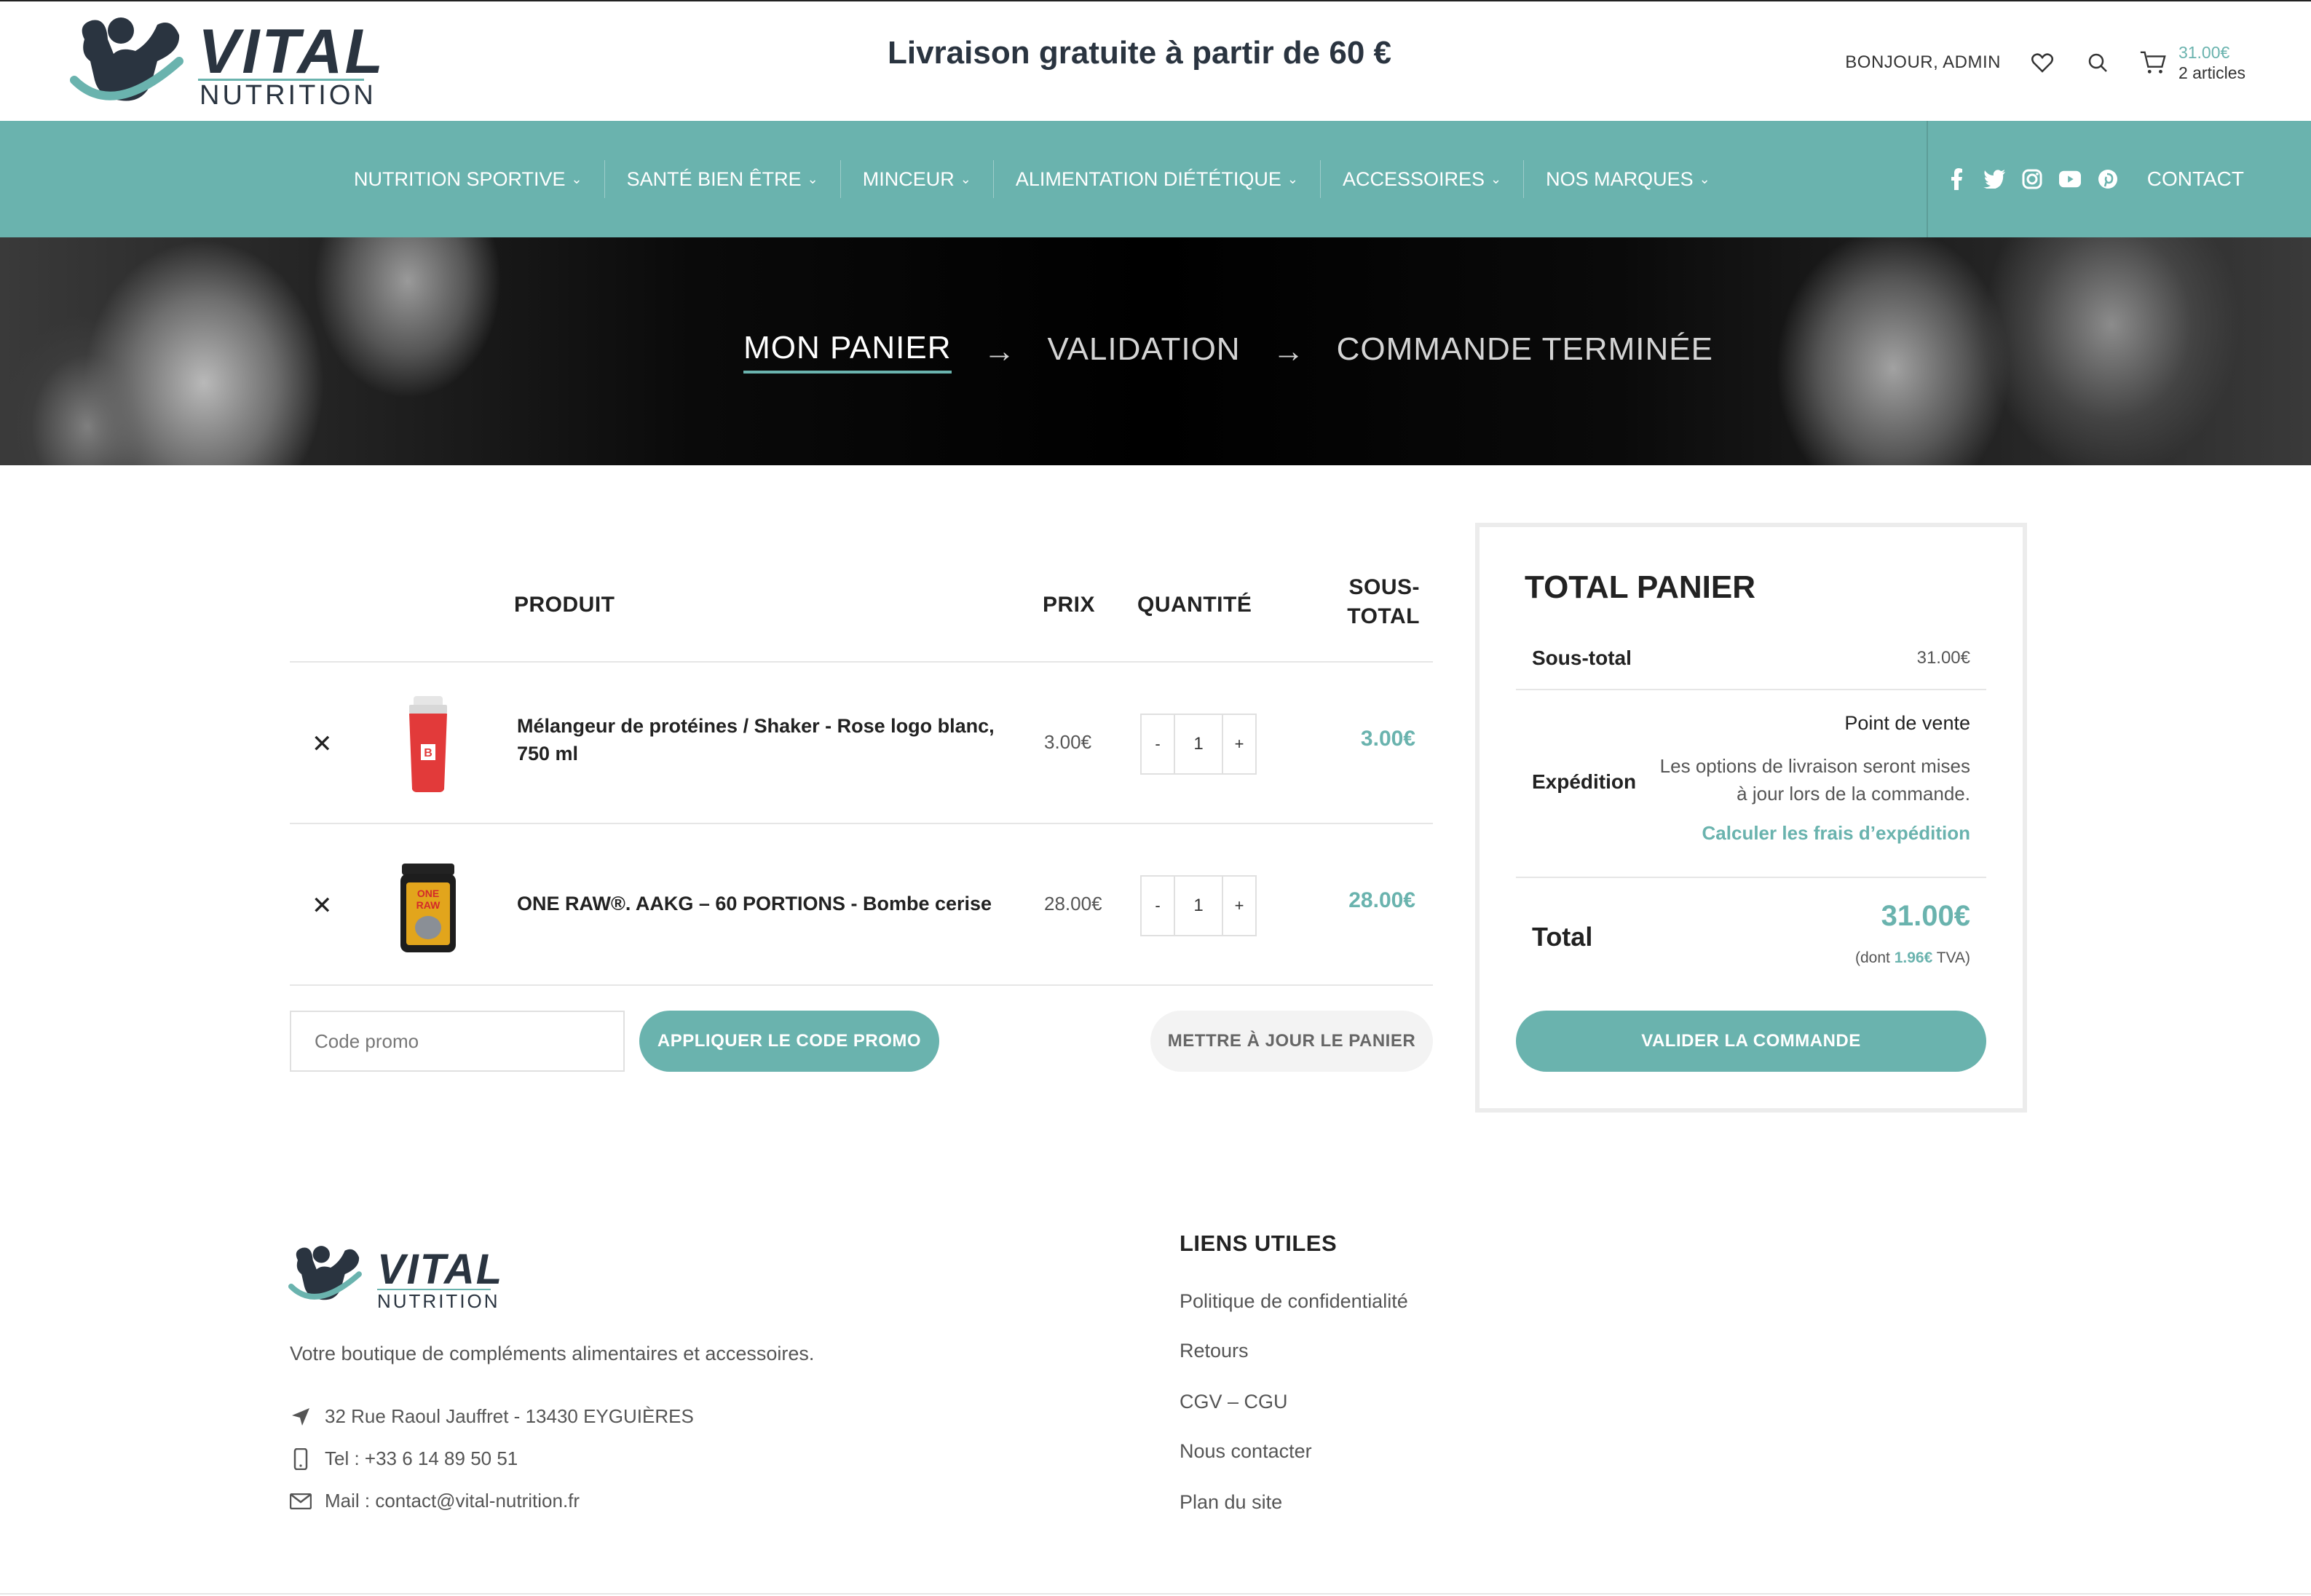 This screenshot has width=2311, height=1596. Describe the element at coordinates (861, 615) in the screenshot. I see `cart-table-header: PRODUIT PRIX QUANTITÉ SOUS- TOTAL` at that location.